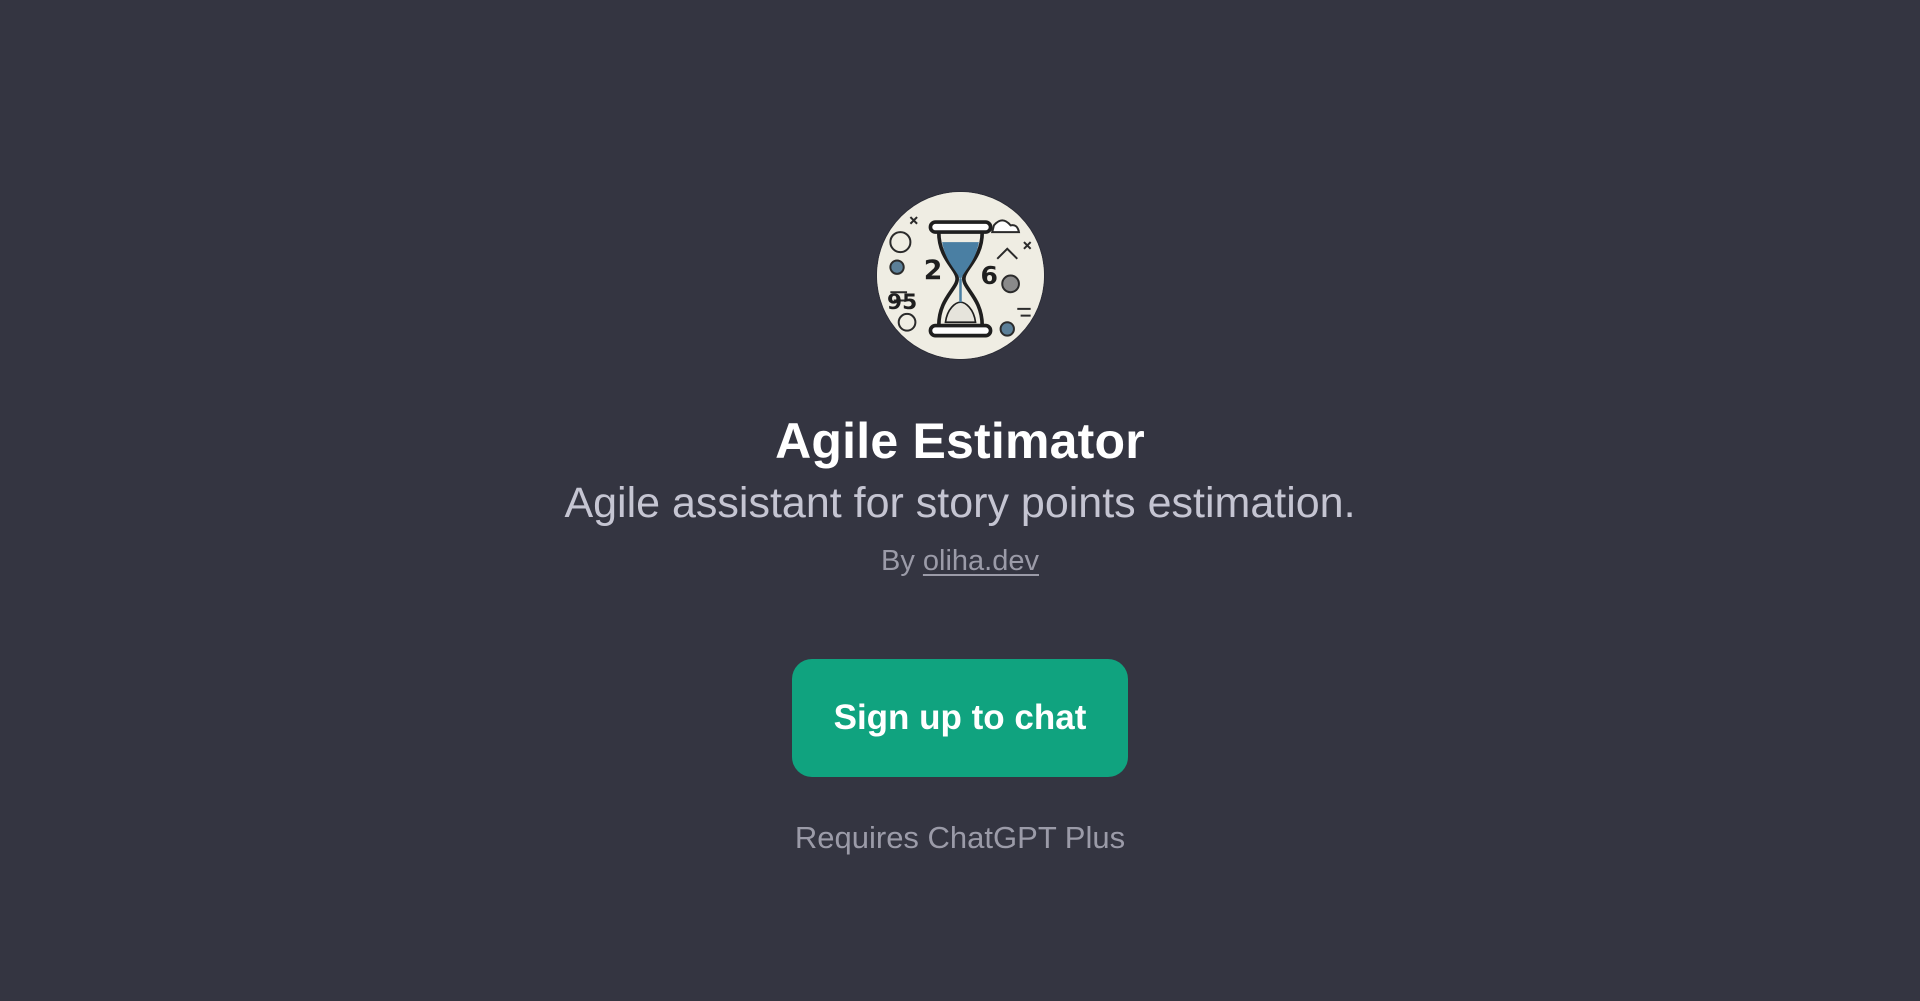 The height and width of the screenshot is (1001, 1920). I want to click on gpt-avatar: 95 2 6, so click(960, 275).